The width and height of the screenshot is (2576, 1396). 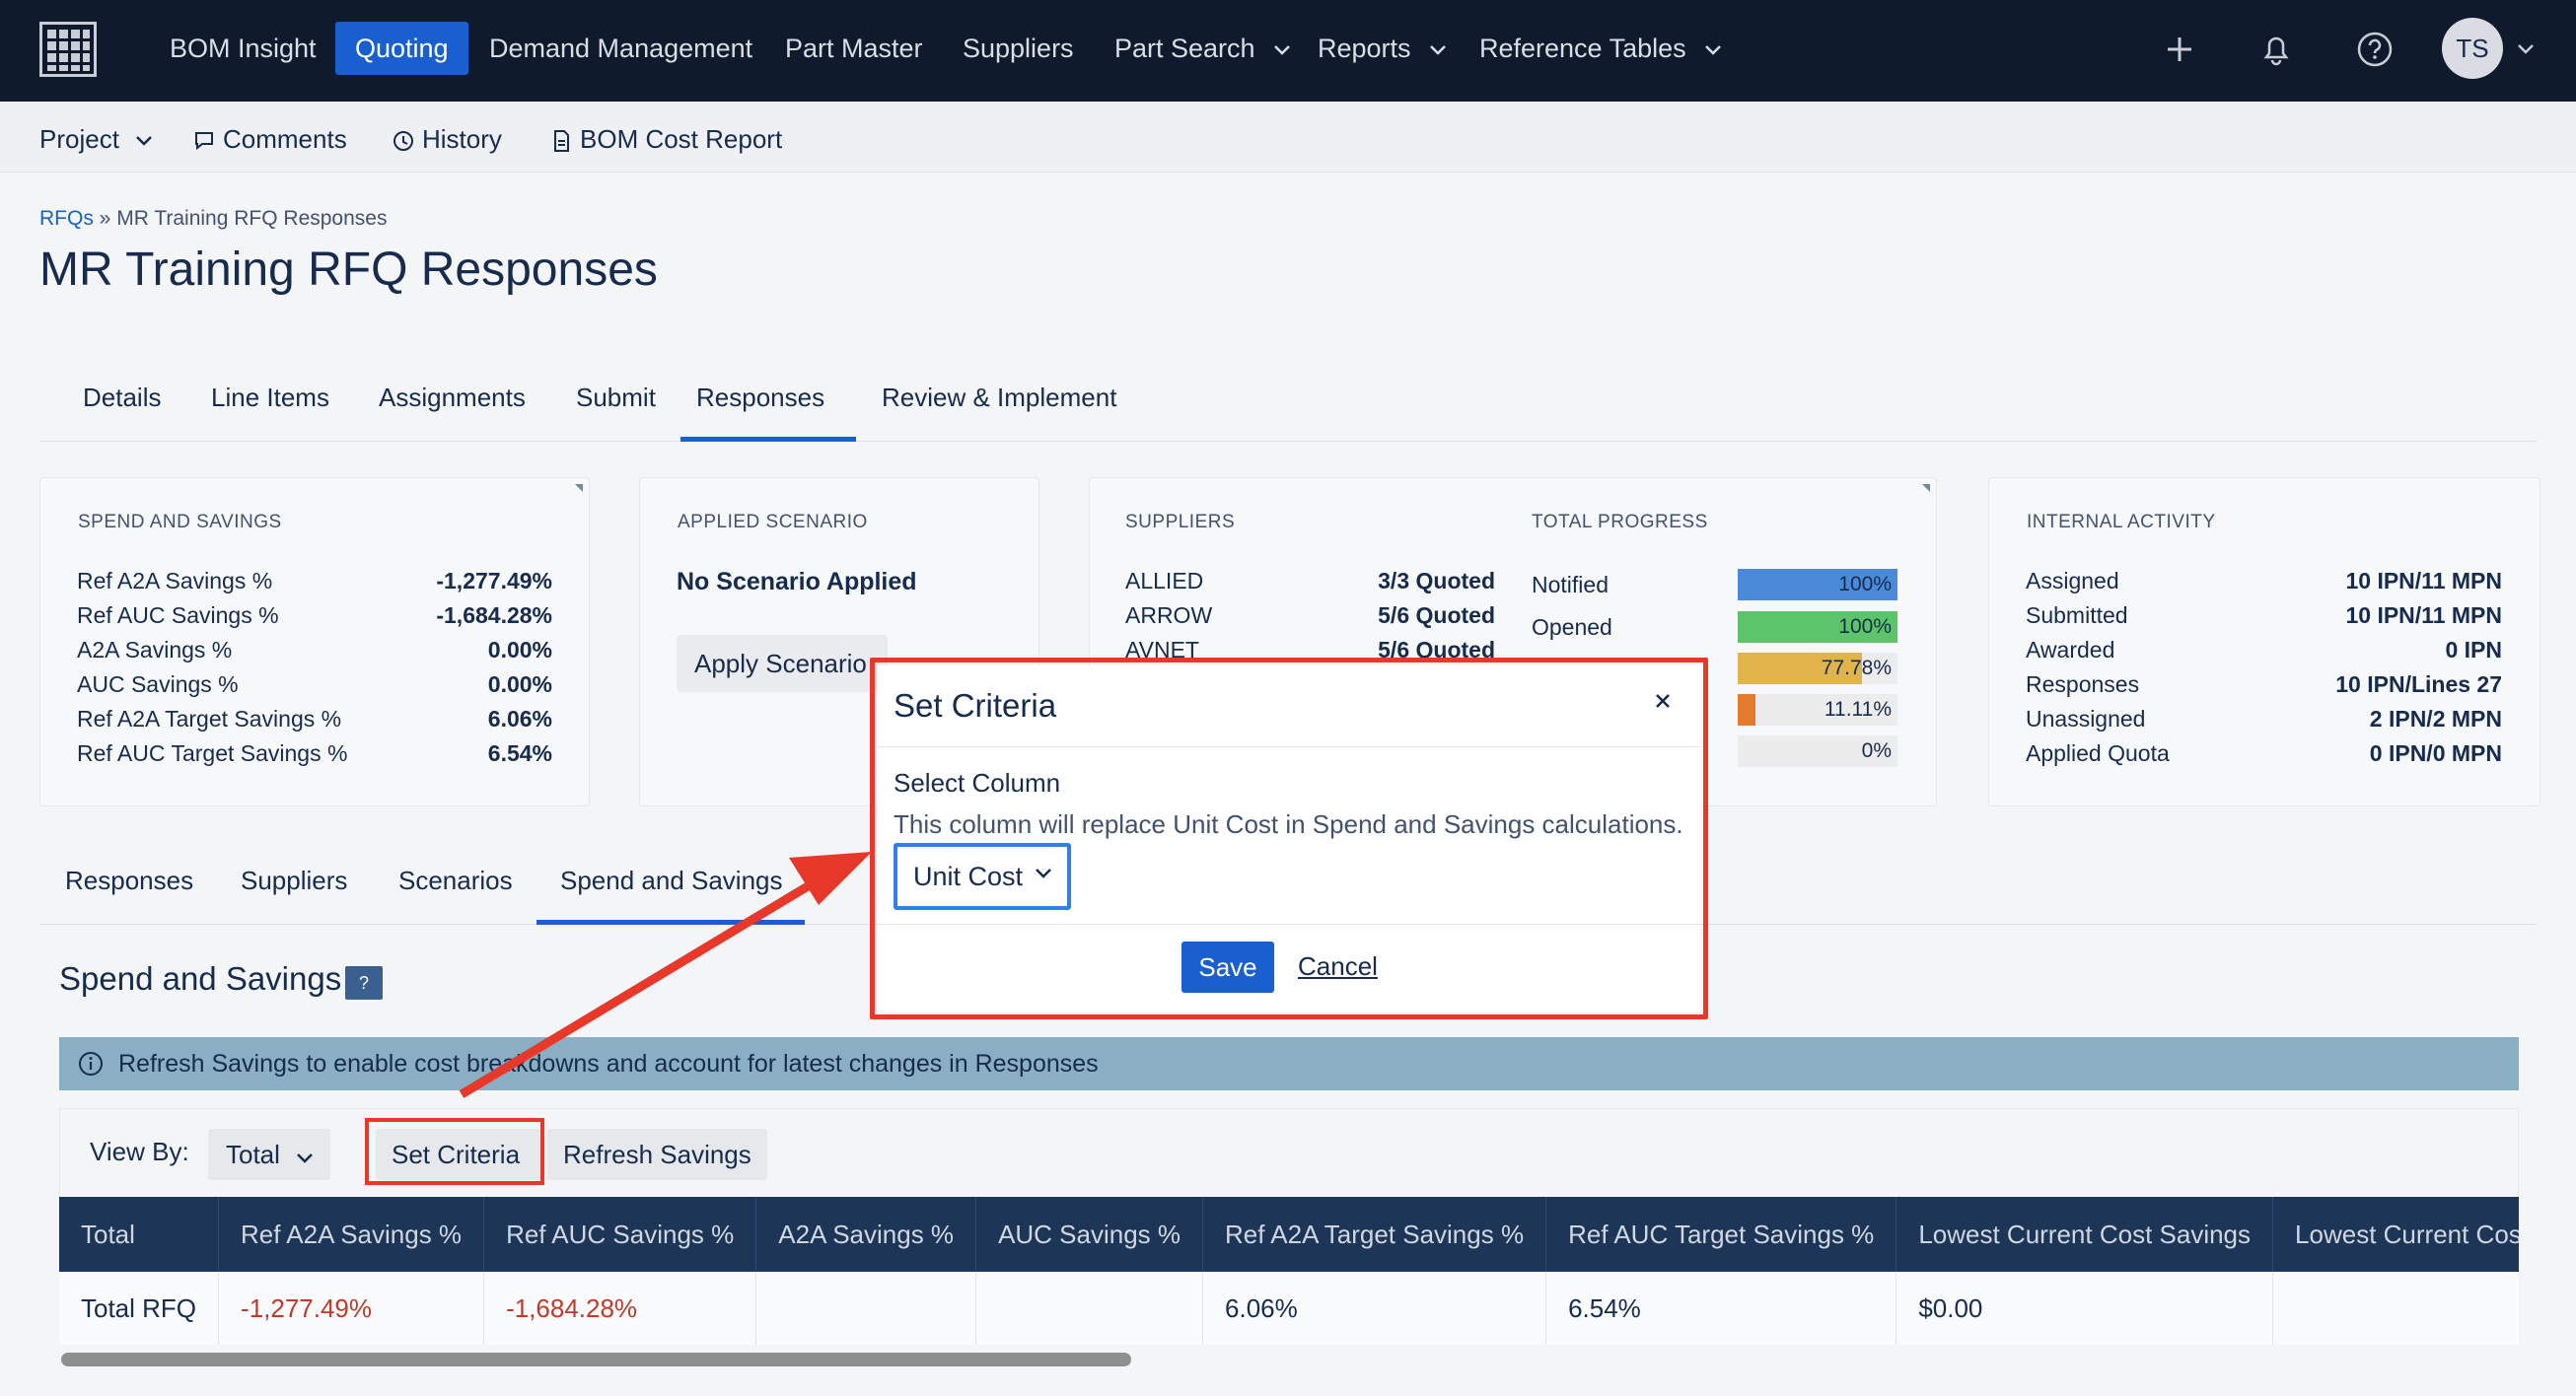 I want to click on breadcrumb: RFQs » MR Training RFQ Responses, so click(x=213, y=219).